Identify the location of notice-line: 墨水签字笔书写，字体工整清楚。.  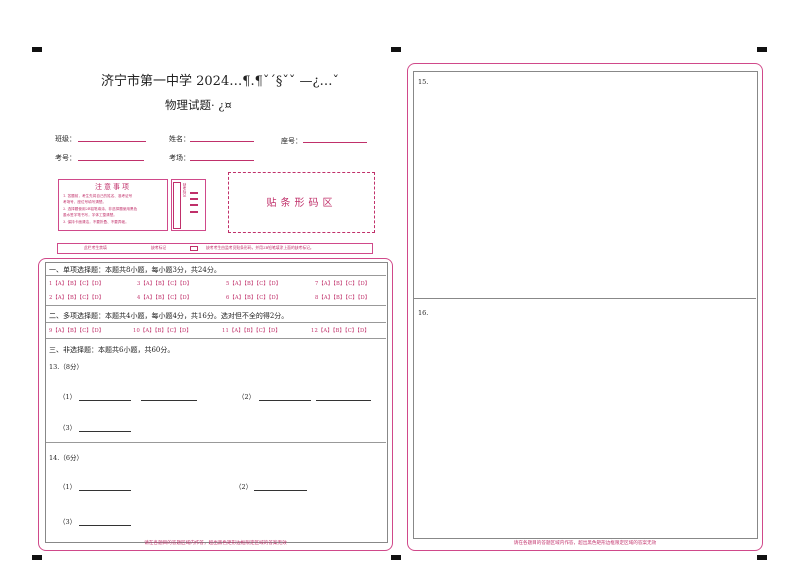
(90, 215).